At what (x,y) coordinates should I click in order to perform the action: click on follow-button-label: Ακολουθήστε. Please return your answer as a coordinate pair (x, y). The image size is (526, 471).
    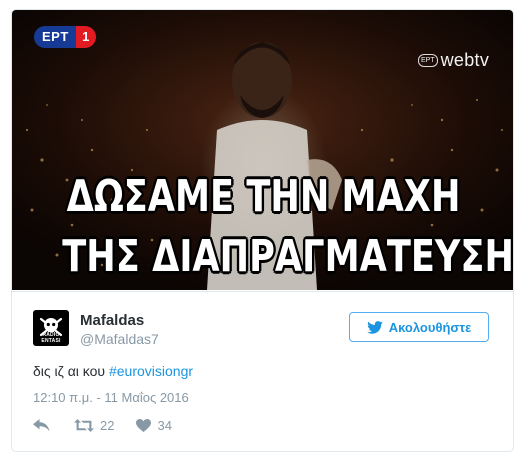
    Looking at the image, I should click on (430, 327).